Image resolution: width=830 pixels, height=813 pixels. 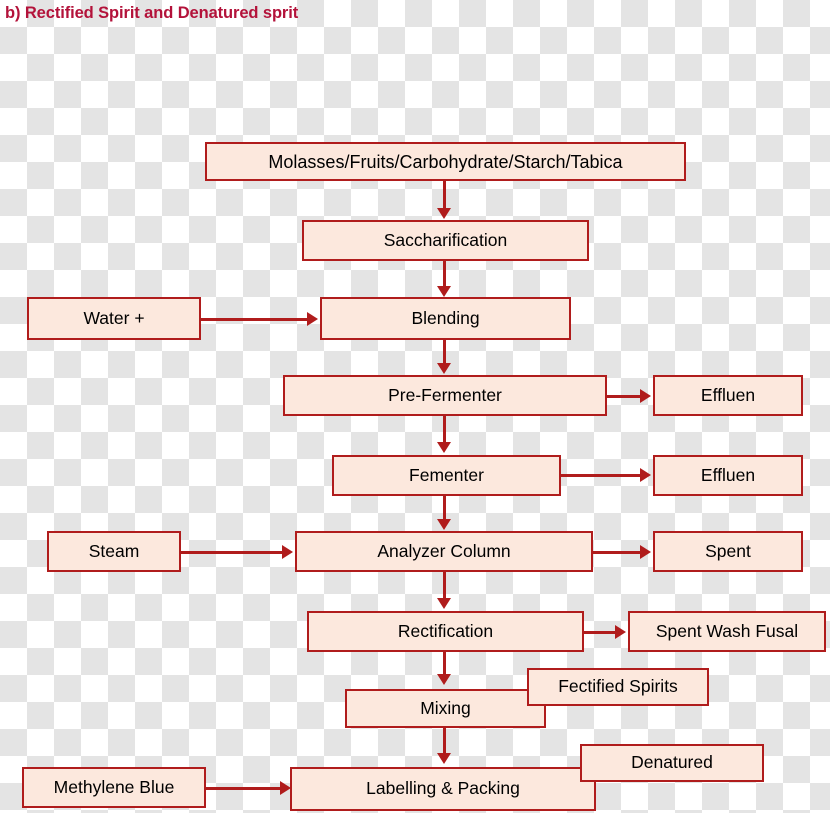 What do you see at coordinates (444, 195) in the screenshot?
I see `connector-feedstock-to-saccharification` at bounding box center [444, 195].